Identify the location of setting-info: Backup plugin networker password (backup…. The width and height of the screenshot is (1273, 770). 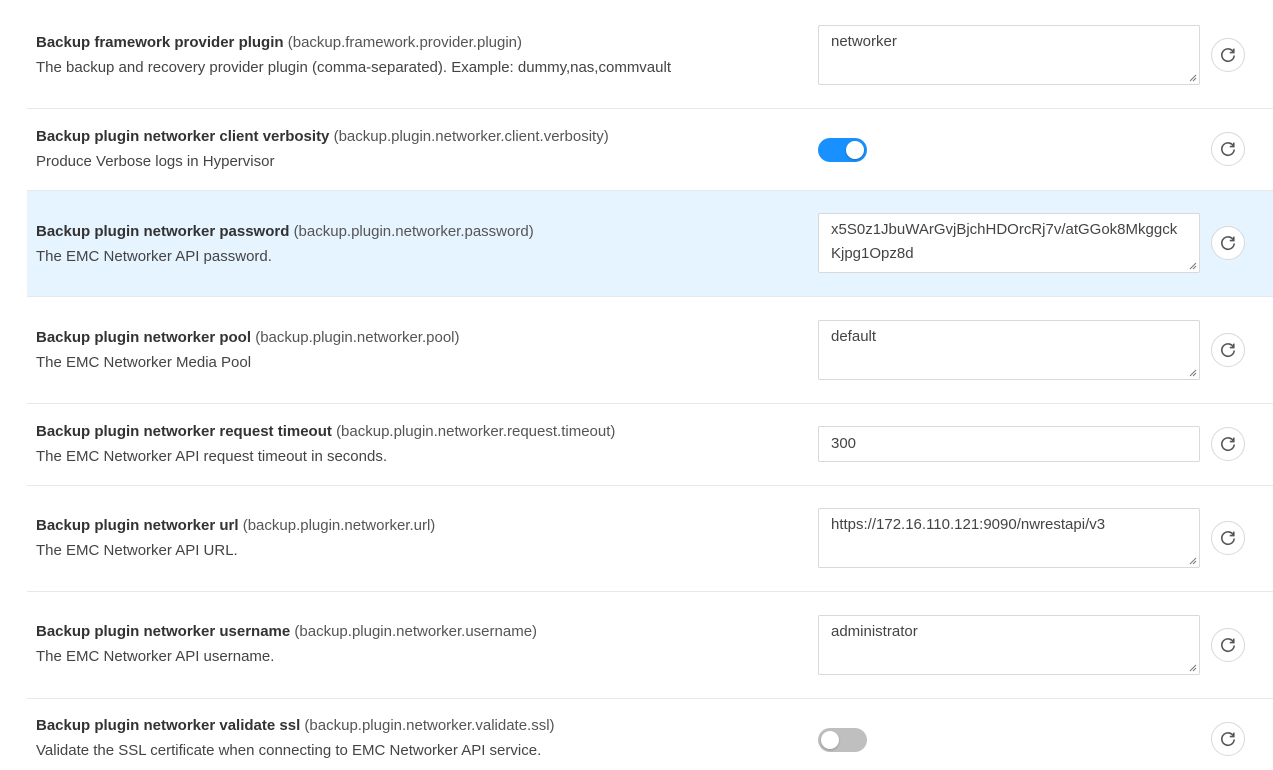
(285, 244).